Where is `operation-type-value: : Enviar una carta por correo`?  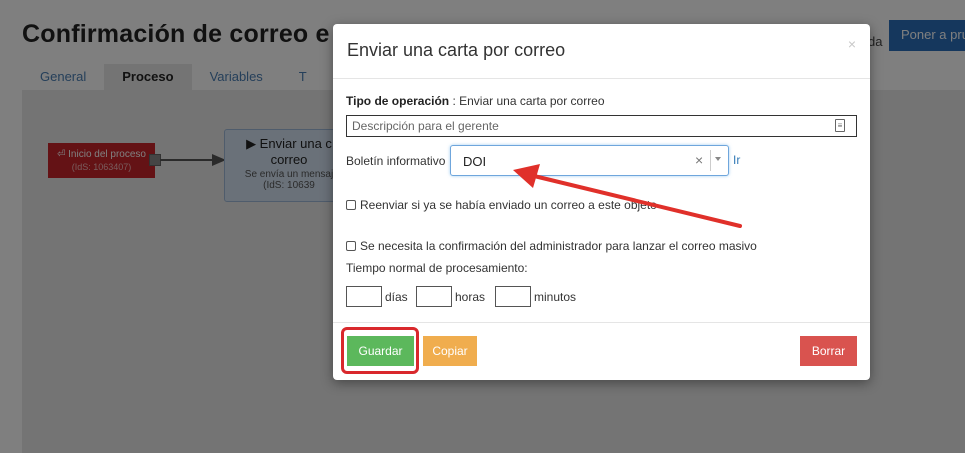 operation-type-value: : Enviar una carta por correo is located at coordinates (527, 101).